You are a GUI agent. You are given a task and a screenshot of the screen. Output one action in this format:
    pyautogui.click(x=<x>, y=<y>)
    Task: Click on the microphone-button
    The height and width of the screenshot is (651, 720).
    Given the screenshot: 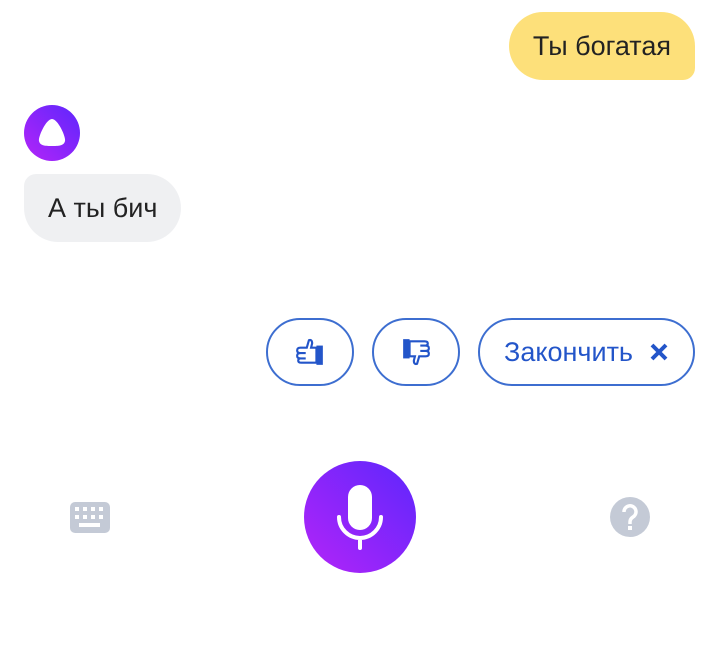 What is the action you would take?
    pyautogui.click(x=360, y=517)
    